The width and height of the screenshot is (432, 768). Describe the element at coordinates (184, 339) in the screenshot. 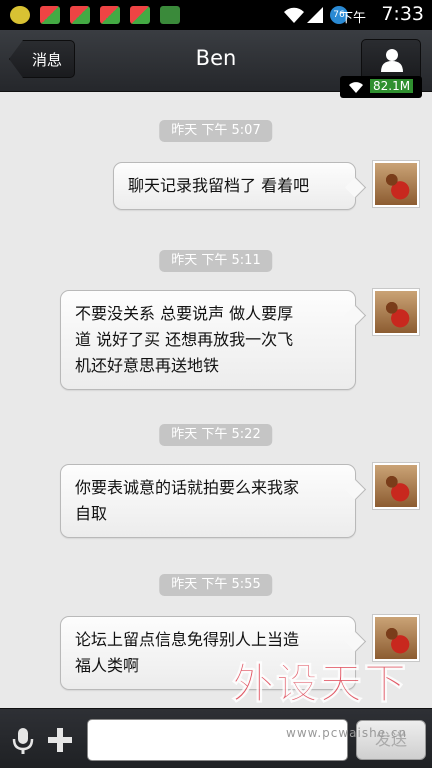

I see `message-line: 道 说好了买 还想再放我一次飞` at that location.